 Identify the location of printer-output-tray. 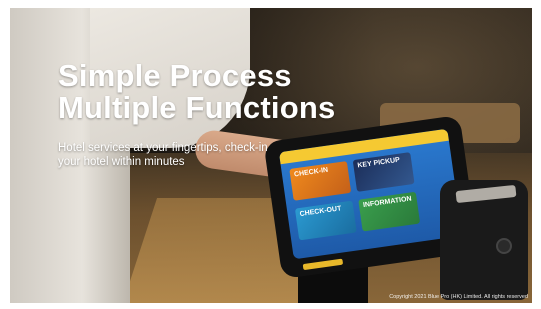
(486, 194).